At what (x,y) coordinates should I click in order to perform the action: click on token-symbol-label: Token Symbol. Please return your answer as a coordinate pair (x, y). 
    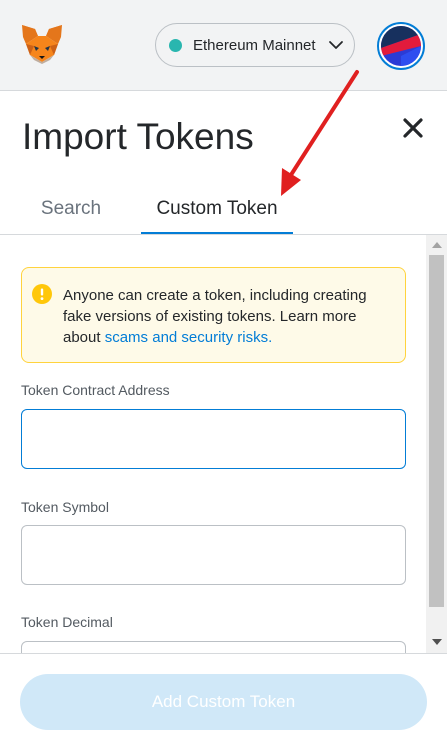
    Looking at the image, I should click on (65, 507).